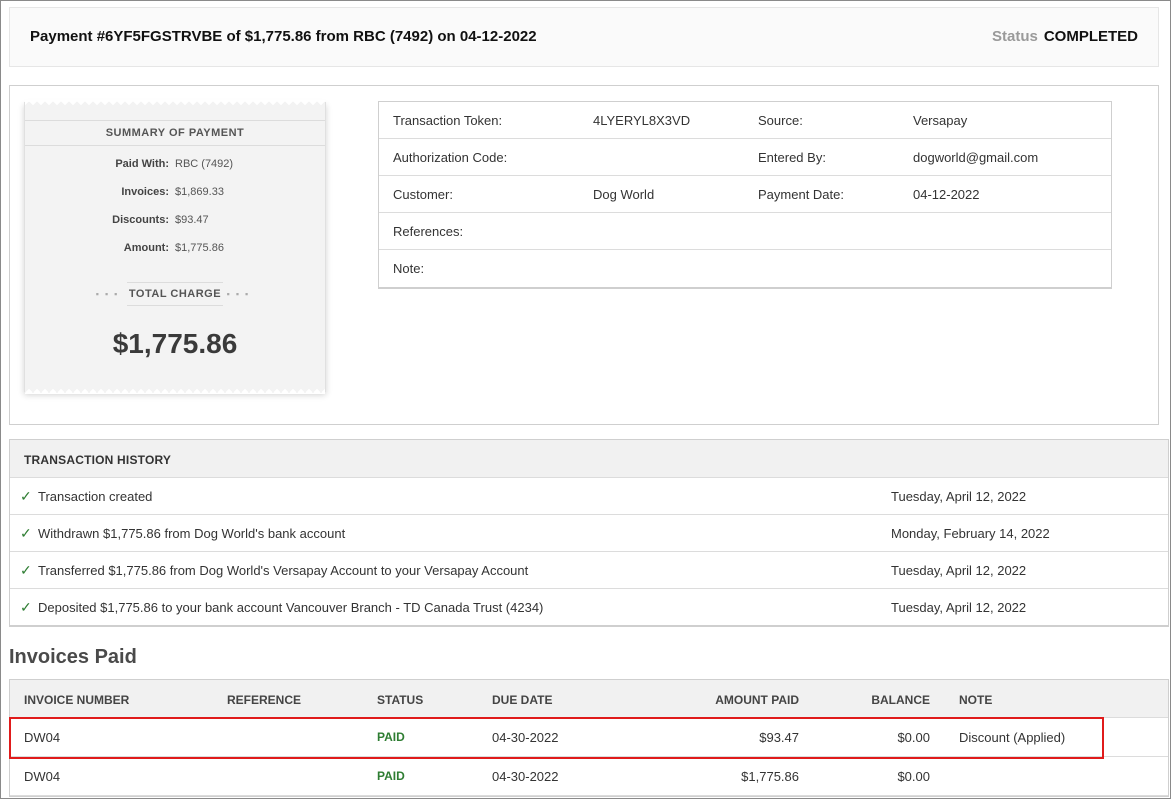  I want to click on transaction-history-title: TRANSACTION HISTORY, so click(589, 459).